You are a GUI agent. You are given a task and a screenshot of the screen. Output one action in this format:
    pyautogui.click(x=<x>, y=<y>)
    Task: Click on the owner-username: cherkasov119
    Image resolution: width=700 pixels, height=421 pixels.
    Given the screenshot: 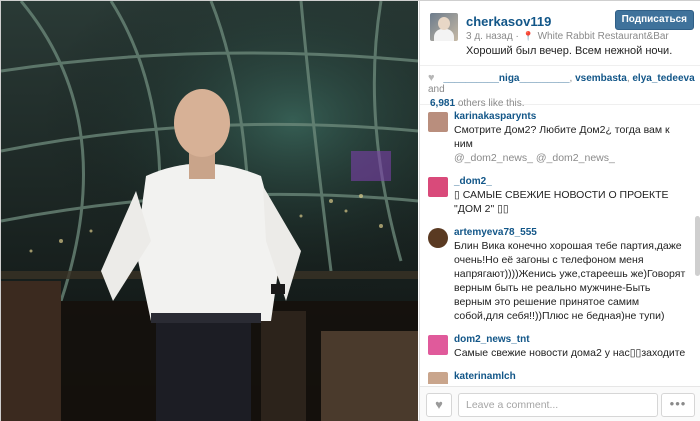 What is the action you would take?
    pyautogui.click(x=508, y=21)
    